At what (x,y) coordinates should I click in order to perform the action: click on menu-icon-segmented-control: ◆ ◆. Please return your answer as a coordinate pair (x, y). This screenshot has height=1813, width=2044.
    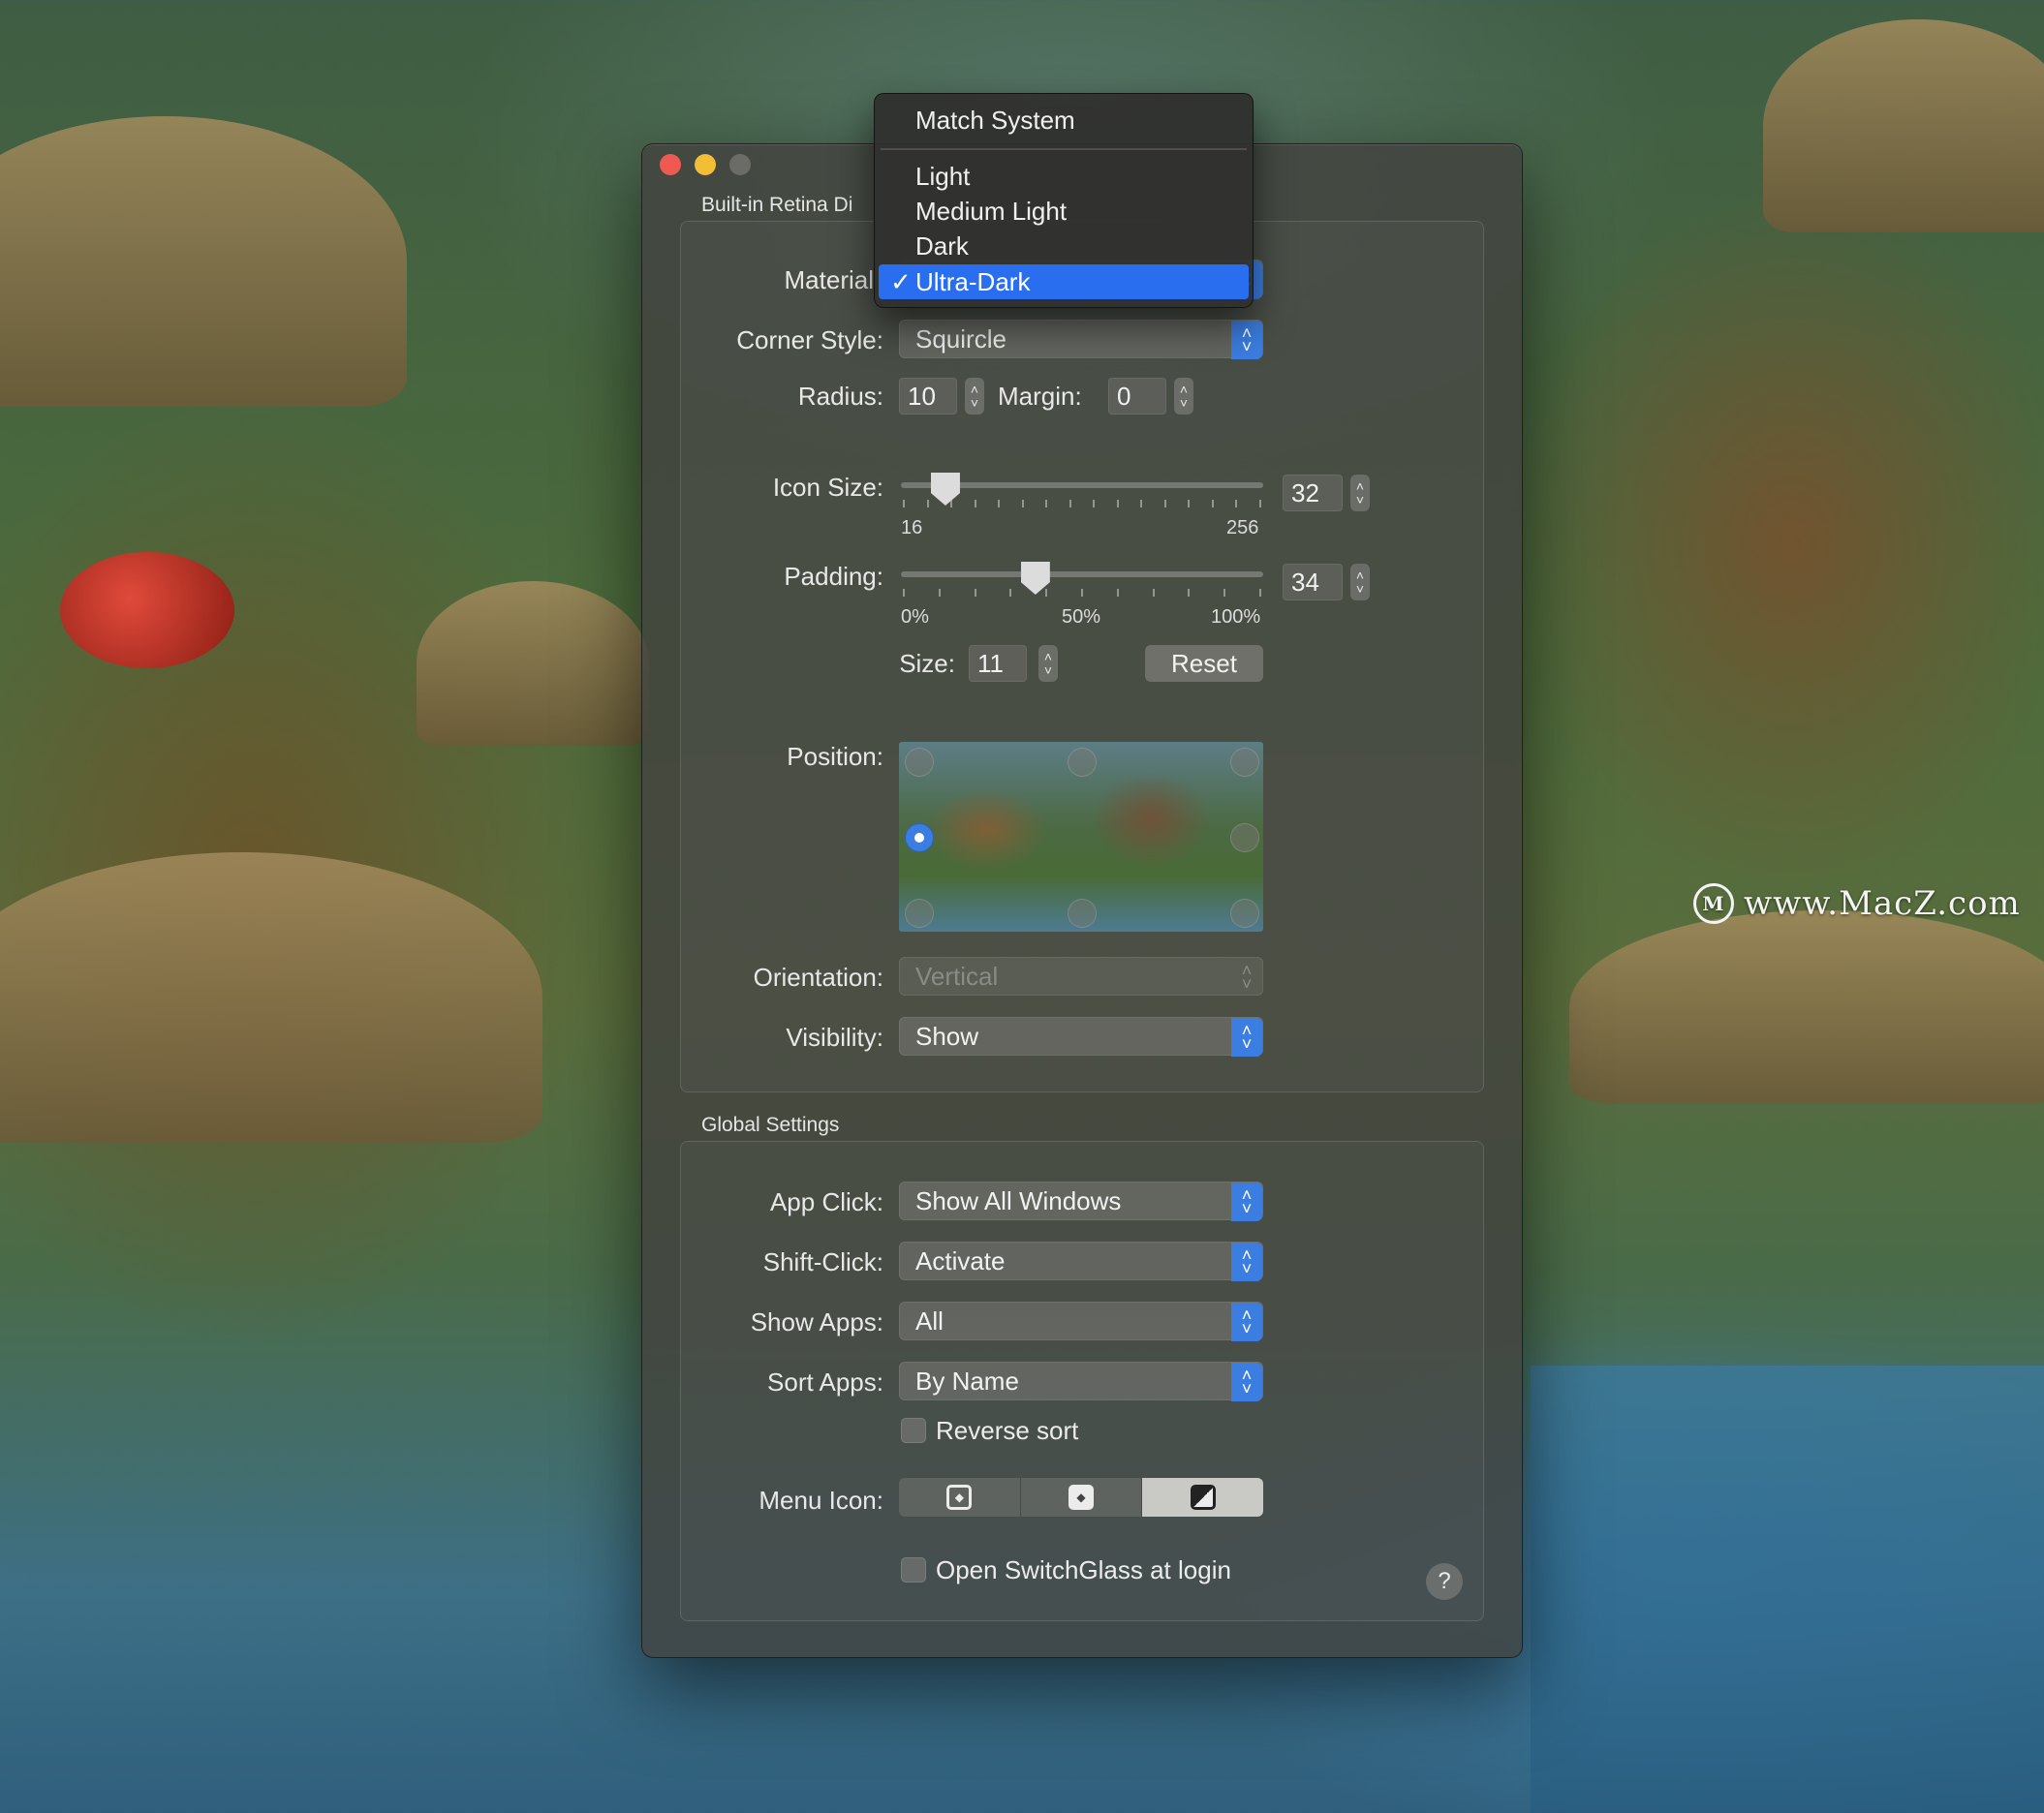
    Looking at the image, I should click on (1081, 1497).